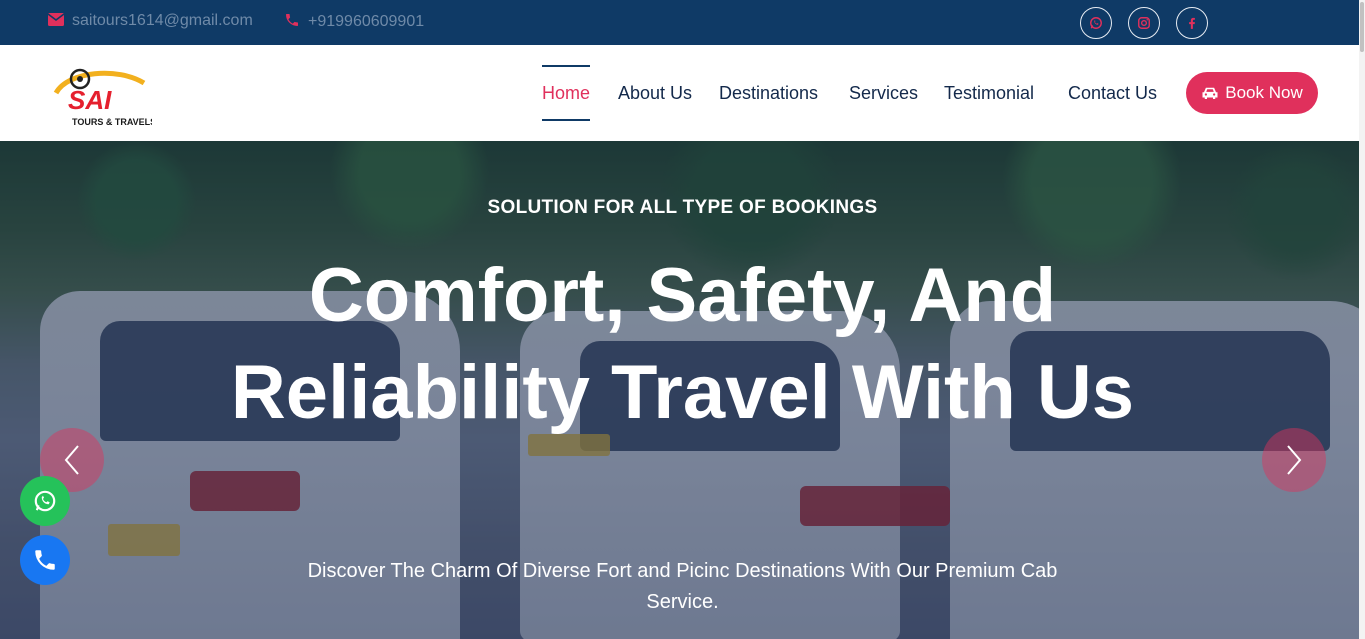 The width and height of the screenshot is (1365, 639). I want to click on nav-home: Home, so click(566, 93).